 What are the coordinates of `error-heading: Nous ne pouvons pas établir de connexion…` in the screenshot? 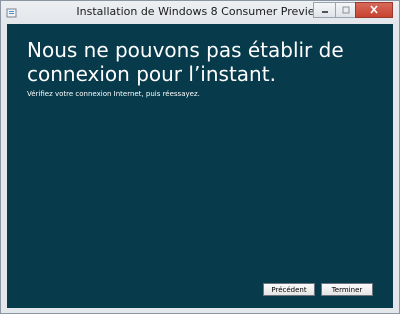 It's located at (185, 62).